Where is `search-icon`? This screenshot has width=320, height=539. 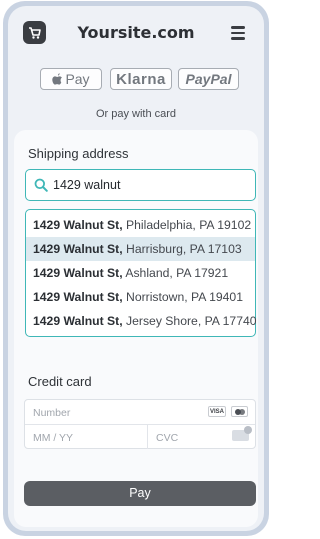
search-icon is located at coordinates (38, 185).